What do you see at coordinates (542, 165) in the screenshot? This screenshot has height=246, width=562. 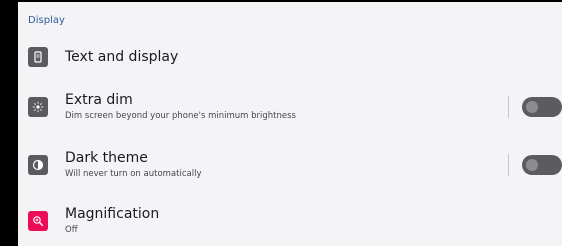 I see `dark-theme-toggle` at bounding box center [542, 165].